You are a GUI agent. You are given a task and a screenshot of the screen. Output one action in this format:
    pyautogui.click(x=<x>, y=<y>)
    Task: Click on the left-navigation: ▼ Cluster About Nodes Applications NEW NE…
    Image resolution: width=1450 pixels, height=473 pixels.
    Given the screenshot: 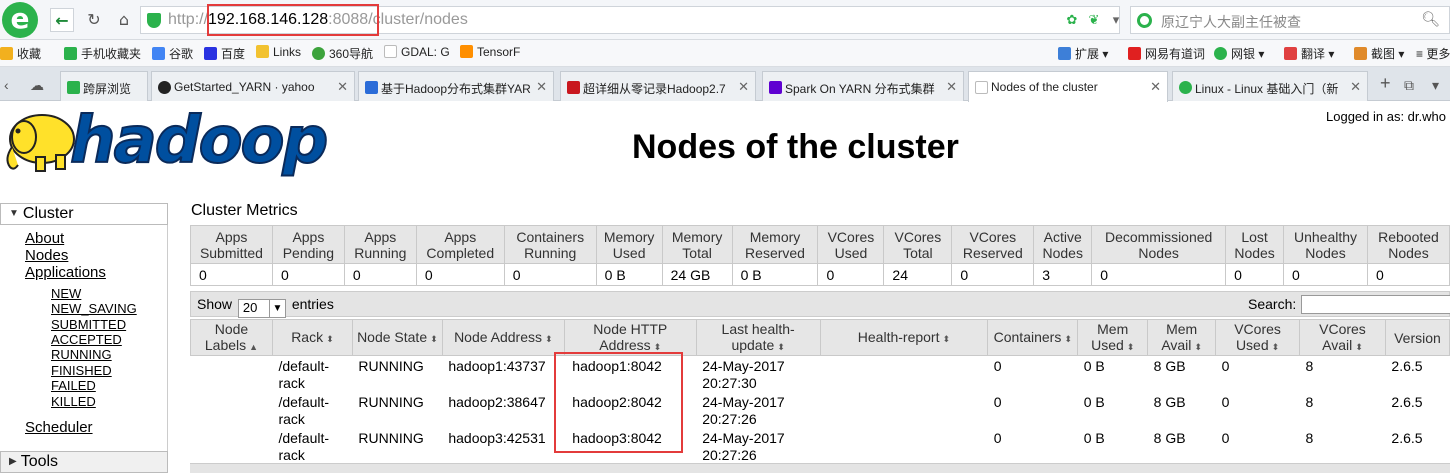 What is the action you would take?
    pyautogui.click(x=84, y=338)
    